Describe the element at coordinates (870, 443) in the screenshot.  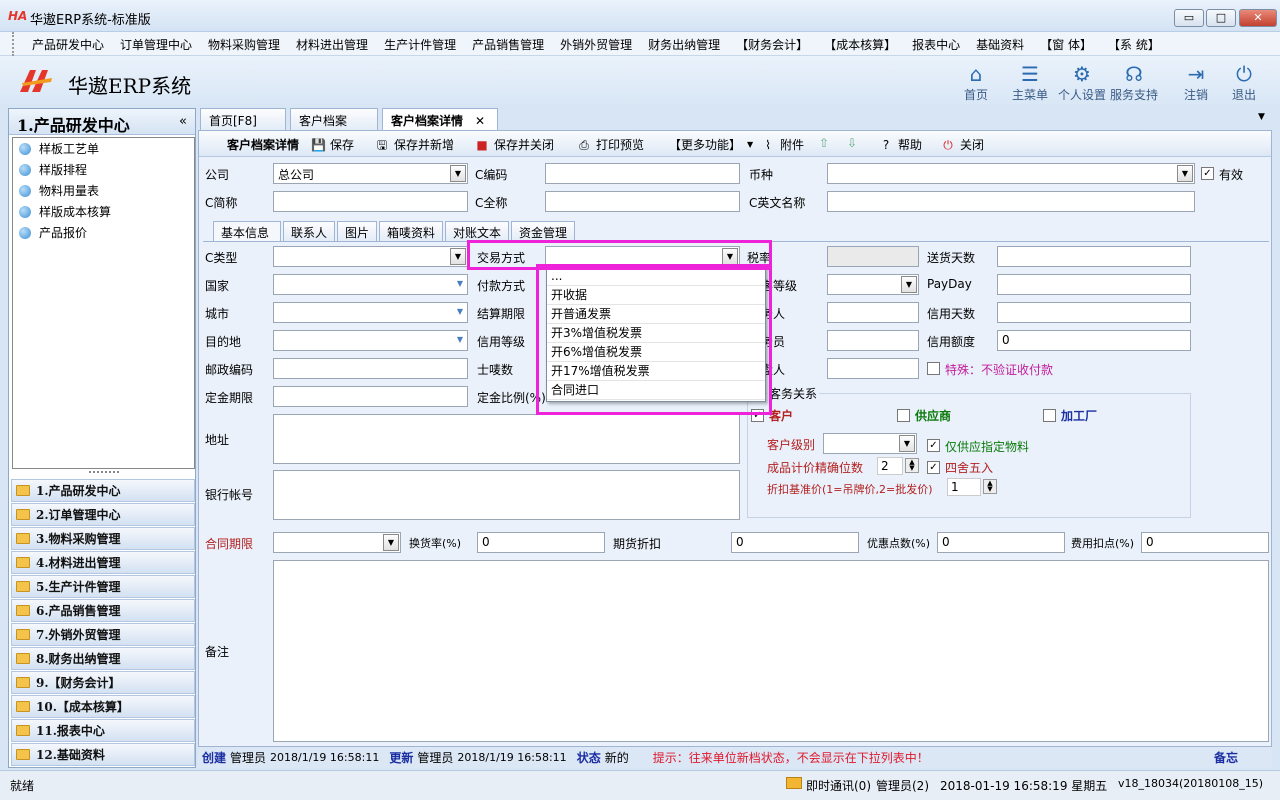
I see `customer-level-select: ▼` at that location.